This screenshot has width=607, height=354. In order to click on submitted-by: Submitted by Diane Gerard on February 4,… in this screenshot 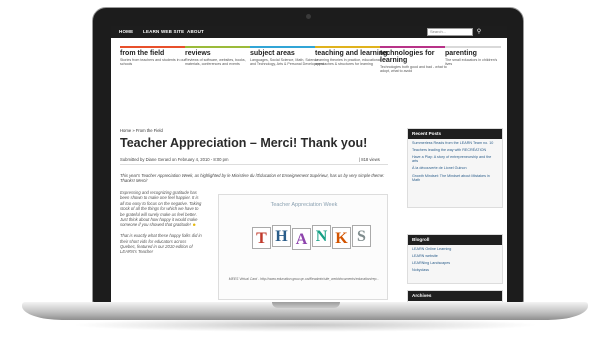, I will do `click(174, 159)`.